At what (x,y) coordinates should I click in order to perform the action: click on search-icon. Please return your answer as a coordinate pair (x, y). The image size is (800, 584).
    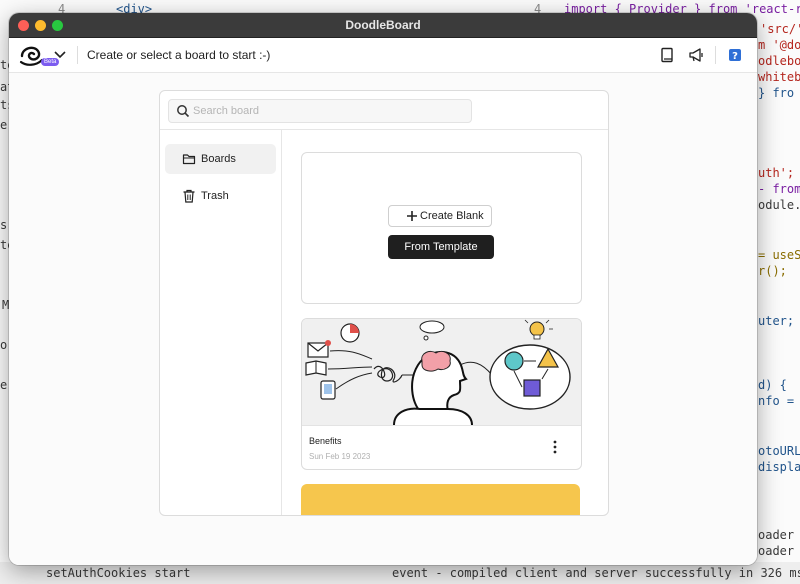
    Looking at the image, I should click on (183, 111).